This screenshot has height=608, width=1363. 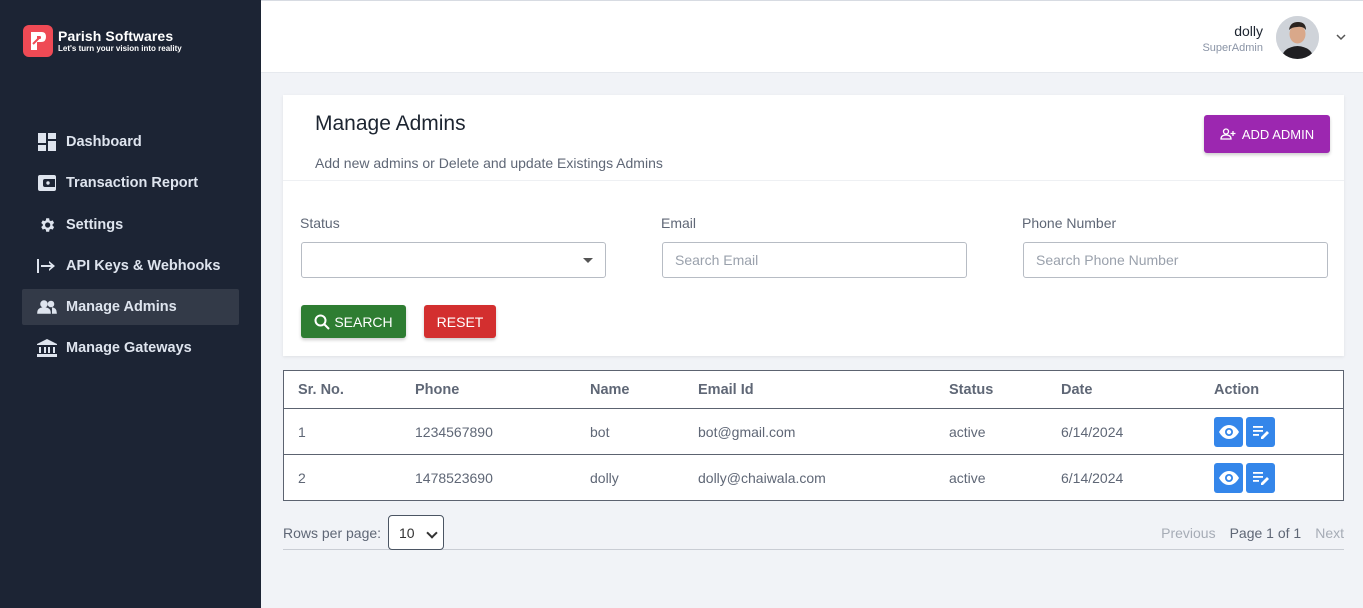 I want to click on sidebar-item-dashboard: Dashboard, so click(x=130, y=142).